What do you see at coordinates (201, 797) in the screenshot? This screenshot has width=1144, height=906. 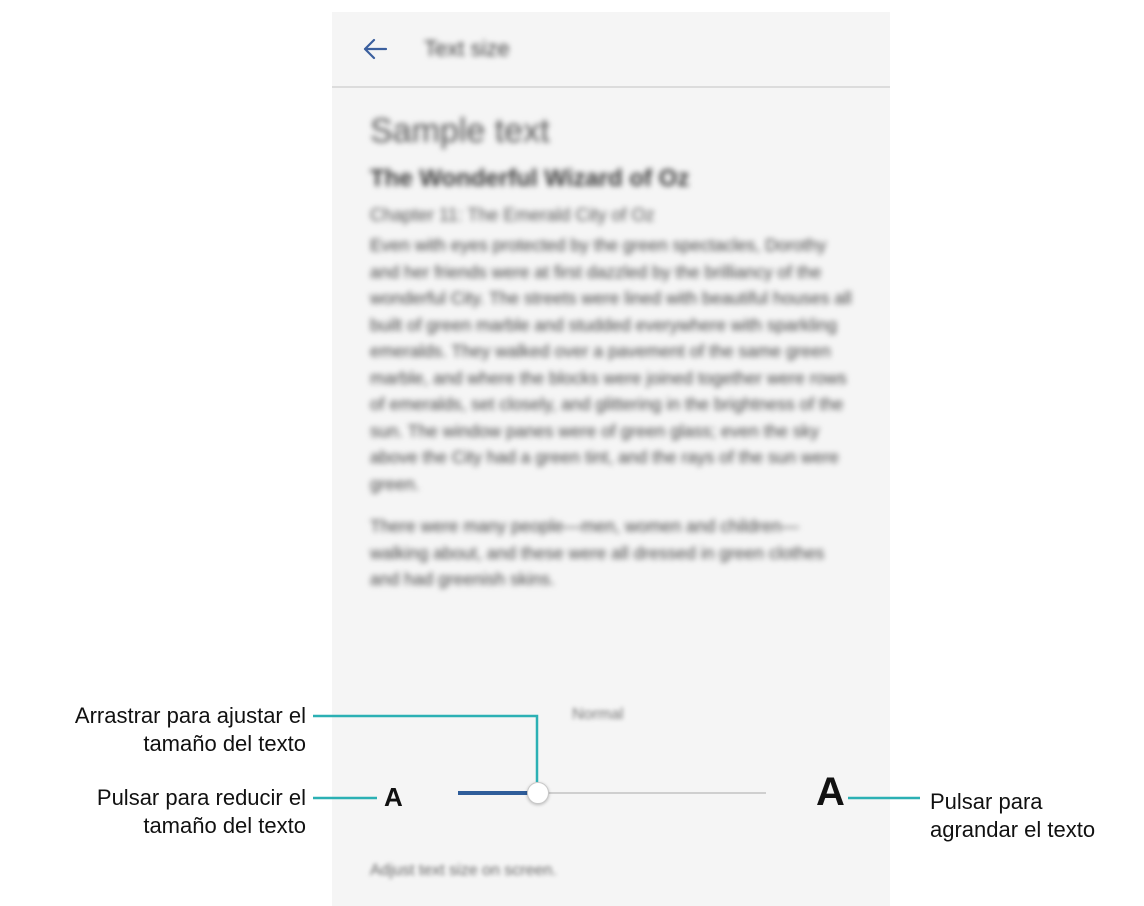 I see `reduce-callout-line1: Pulsar para reducir el` at bounding box center [201, 797].